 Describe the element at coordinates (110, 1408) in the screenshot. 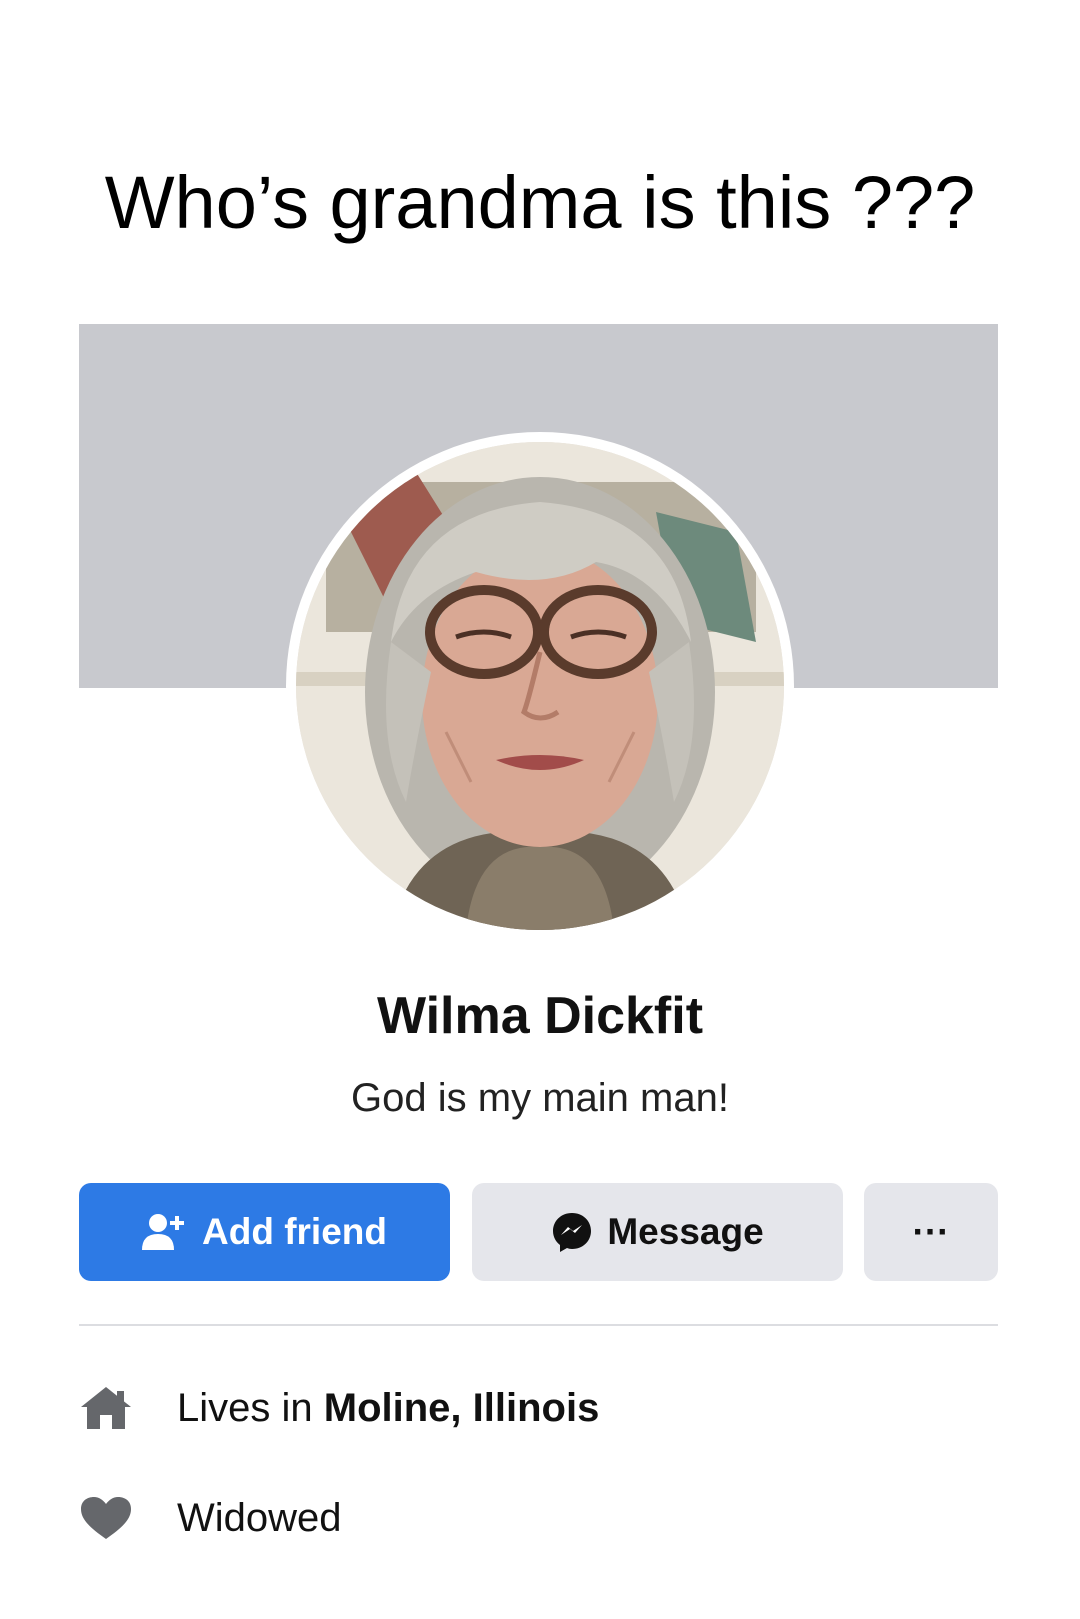

I see `home-icon` at that location.